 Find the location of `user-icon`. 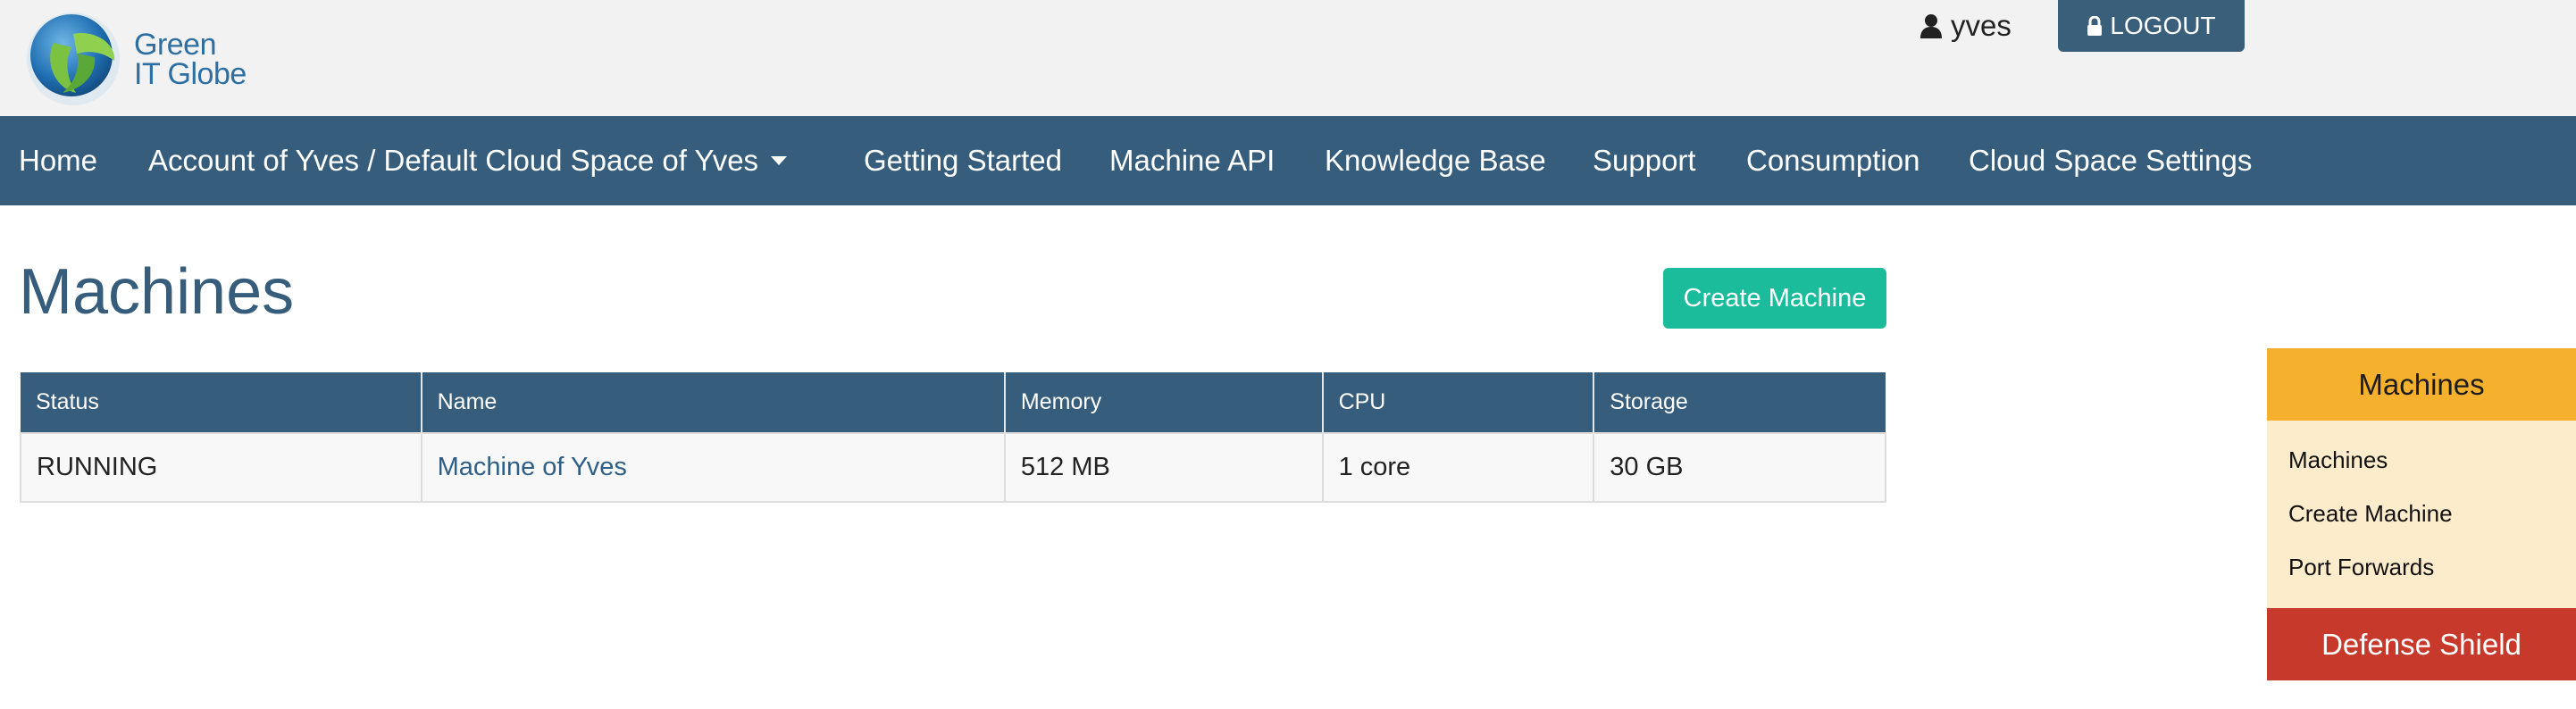

user-icon is located at coordinates (1931, 26).